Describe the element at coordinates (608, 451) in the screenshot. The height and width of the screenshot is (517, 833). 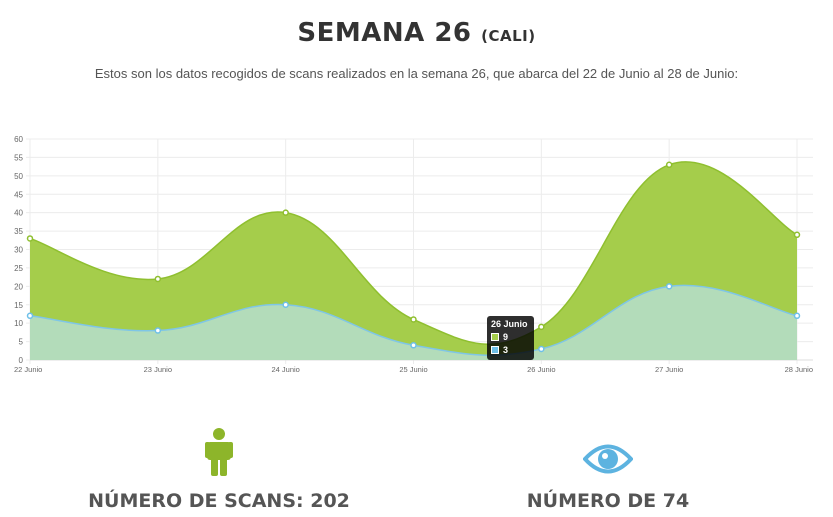
I see `eye-icon` at that location.